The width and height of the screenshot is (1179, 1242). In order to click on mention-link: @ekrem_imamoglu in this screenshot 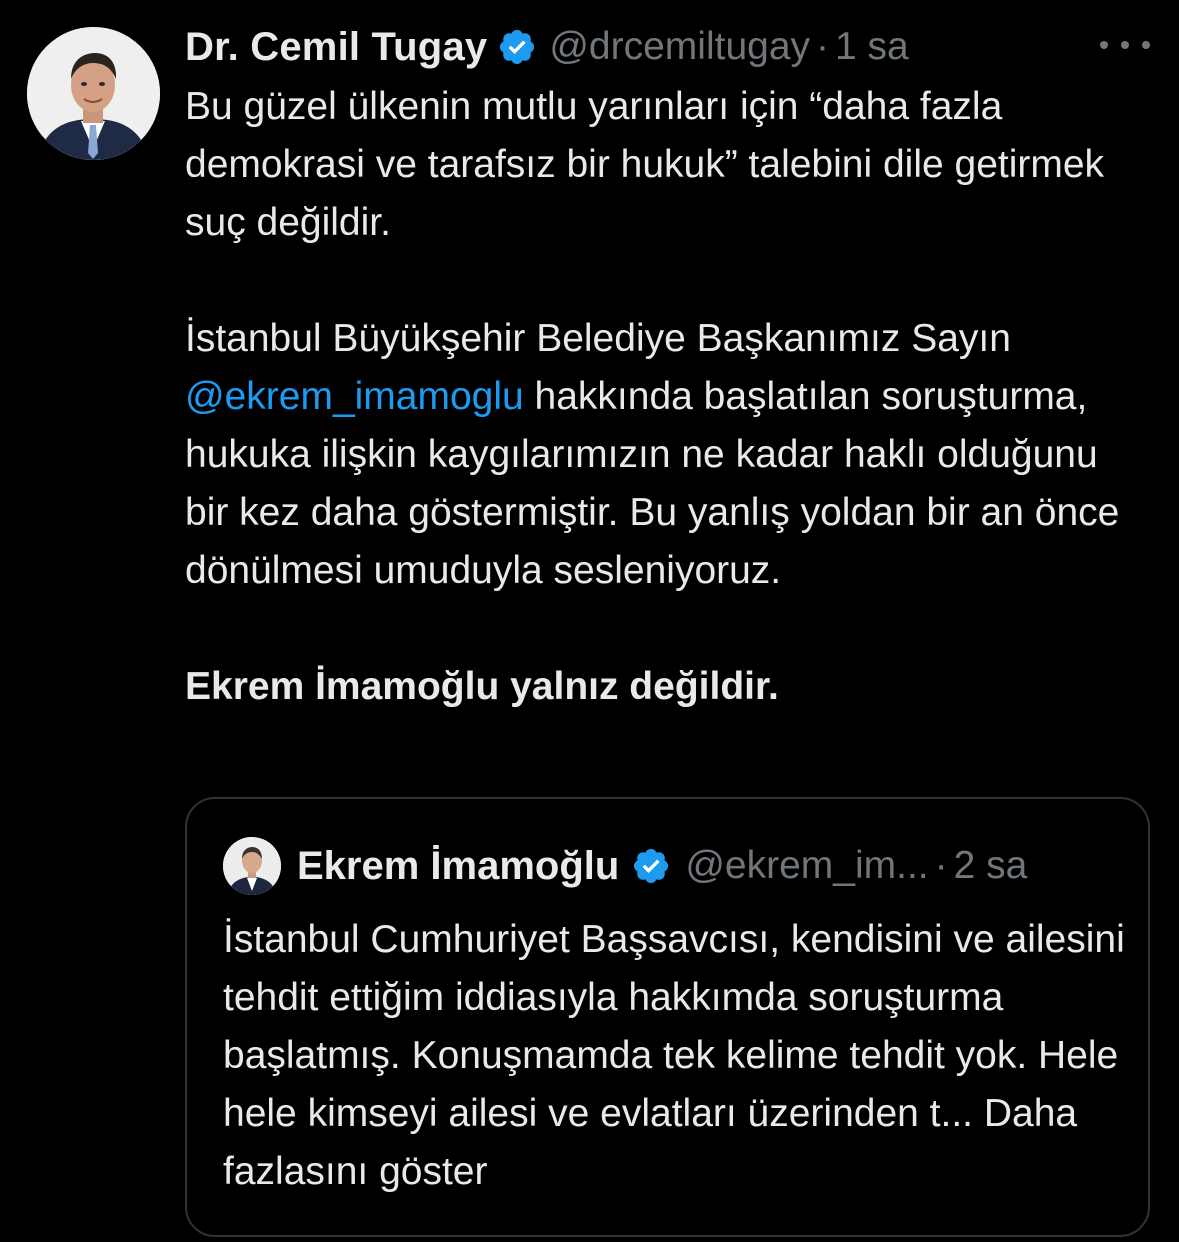, I will do `click(354, 396)`.